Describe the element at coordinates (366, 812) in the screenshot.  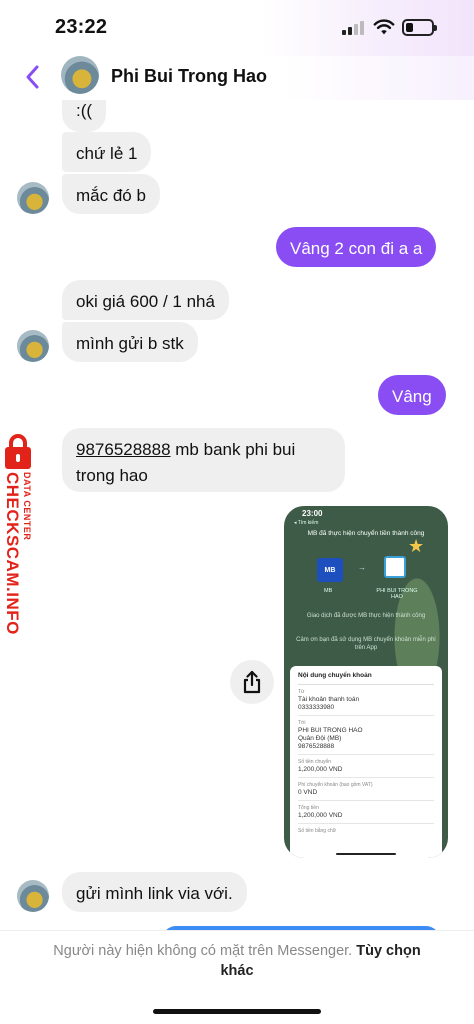
I see `detail-row: Tổng tiền 1,200,000 VND` at that location.